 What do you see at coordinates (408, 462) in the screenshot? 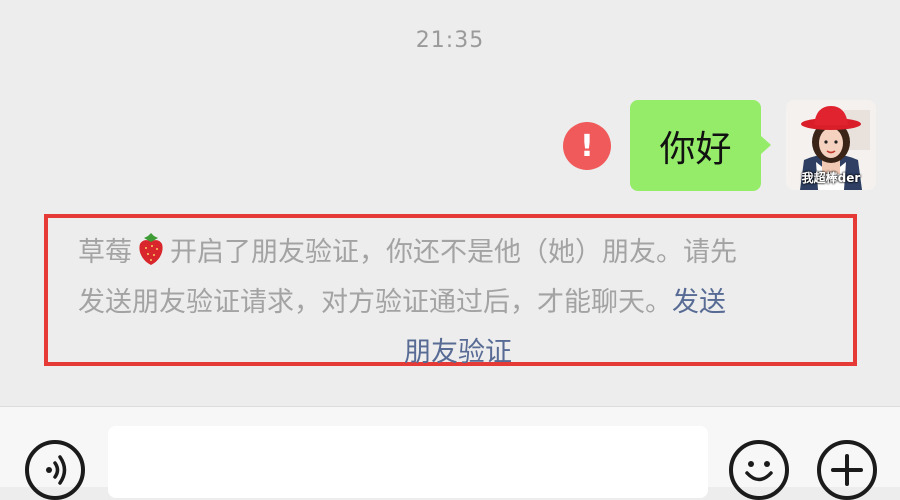
I see `message-input` at bounding box center [408, 462].